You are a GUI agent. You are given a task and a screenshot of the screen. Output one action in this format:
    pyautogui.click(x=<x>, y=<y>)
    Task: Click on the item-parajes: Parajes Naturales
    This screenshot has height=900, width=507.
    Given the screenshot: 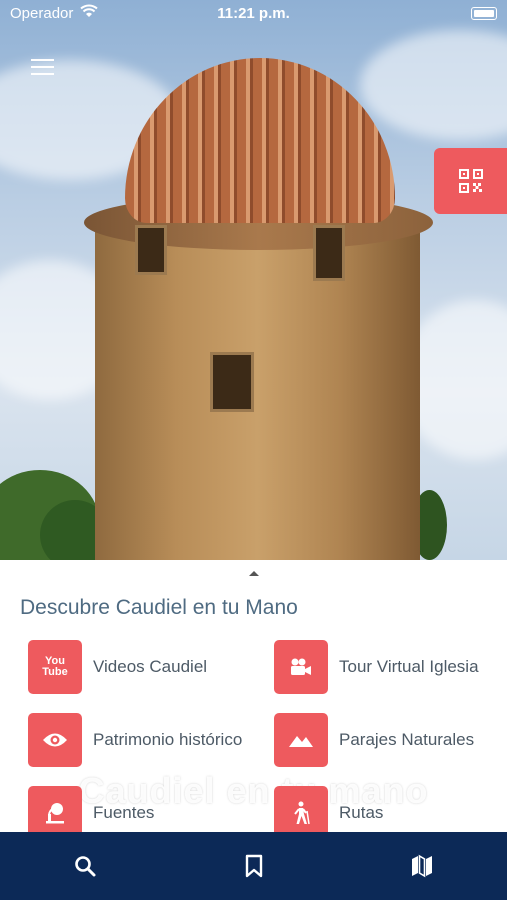 What is the action you would take?
    pyautogui.click(x=374, y=740)
    